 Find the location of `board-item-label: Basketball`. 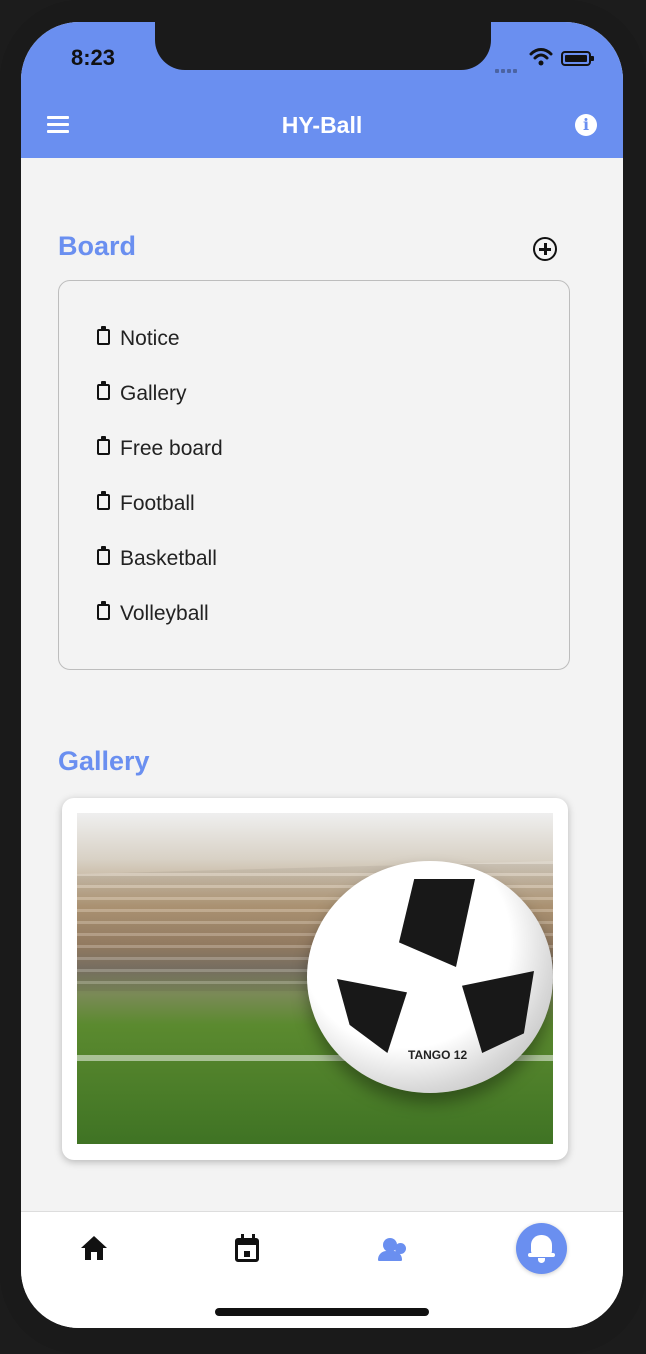

board-item-label: Basketball is located at coordinates (168, 558).